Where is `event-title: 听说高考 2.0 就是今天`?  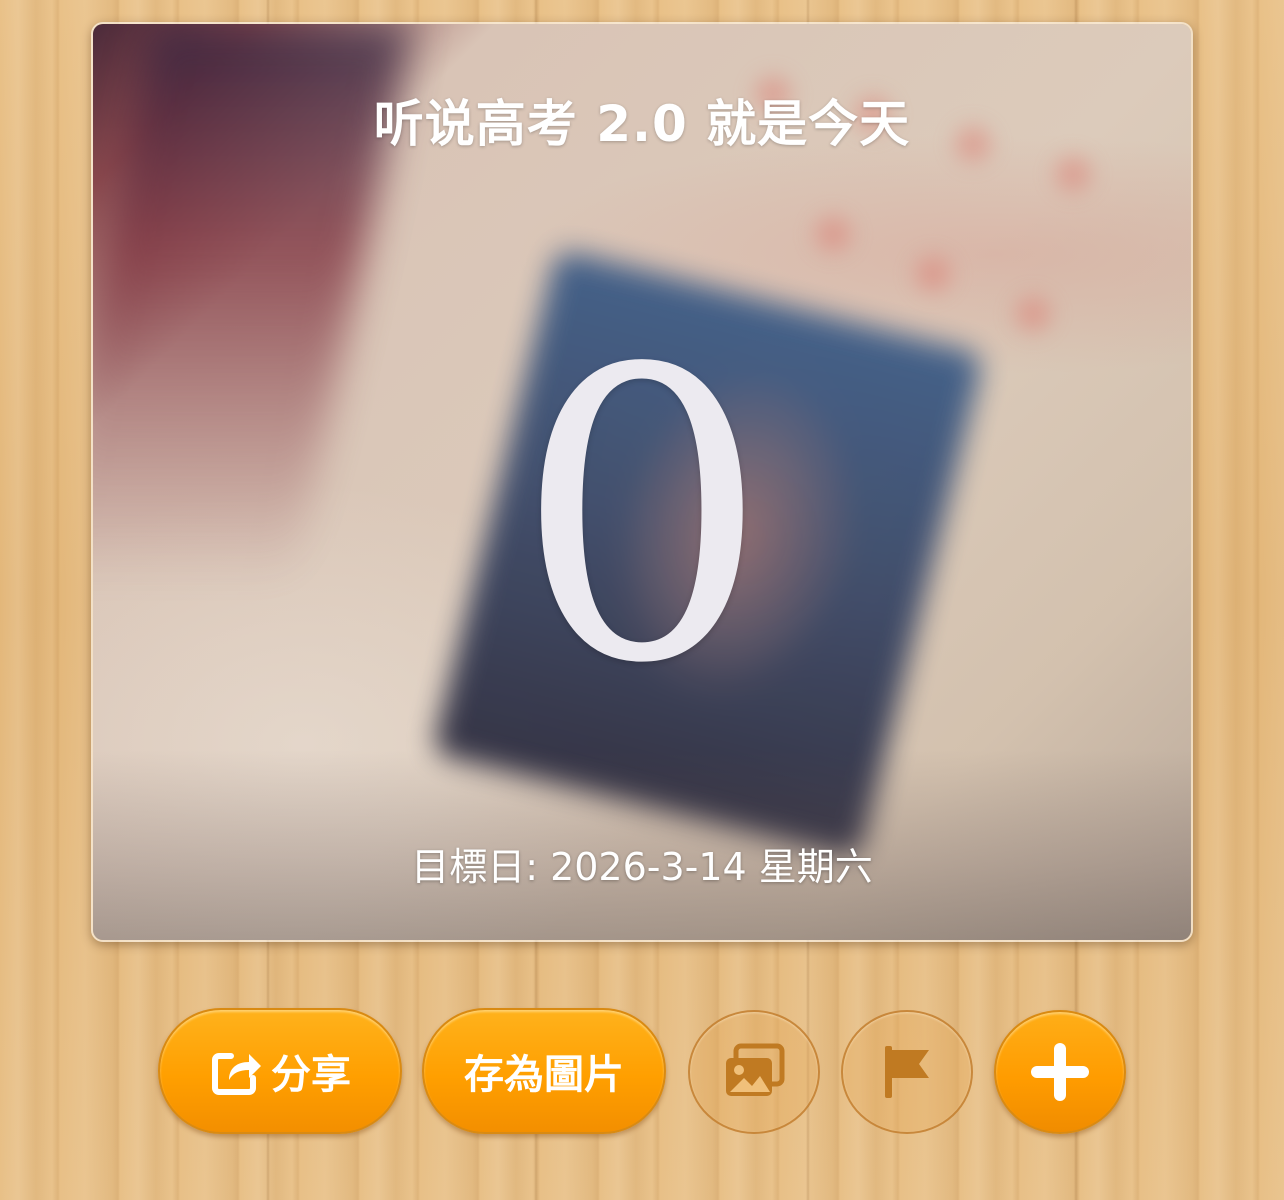
event-title: 听说高考 2.0 就是今天 is located at coordinates (642, 124).